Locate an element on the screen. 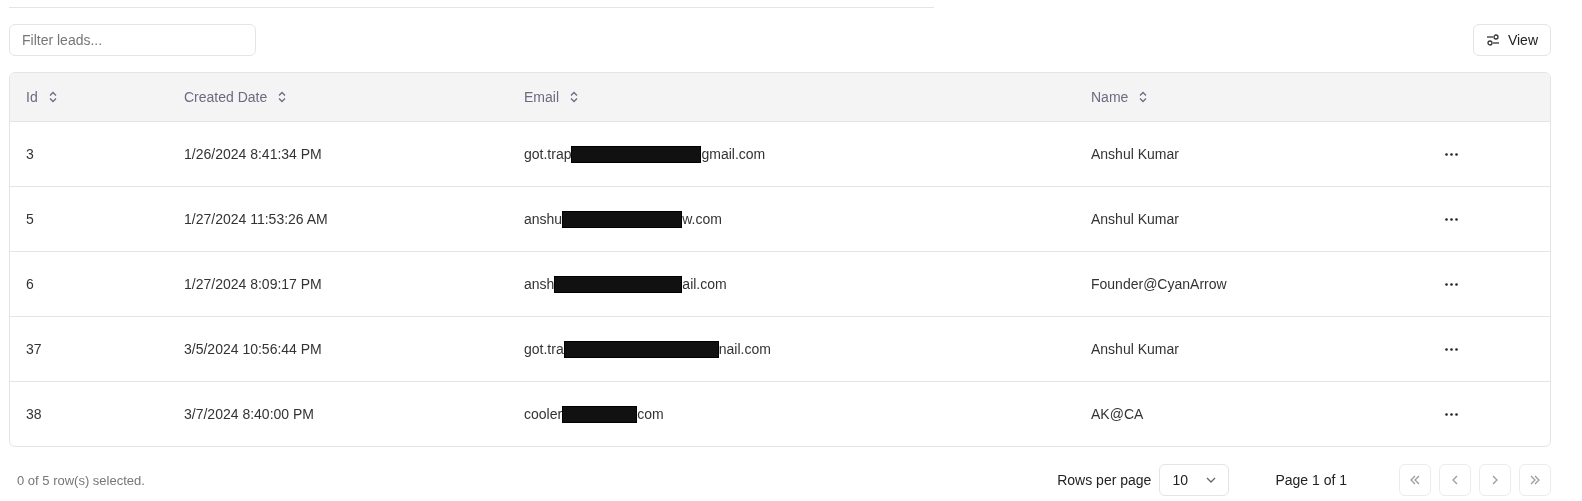 This screenshot has height=501, width=1582. email-text: com is located at coordinates (650, 414).